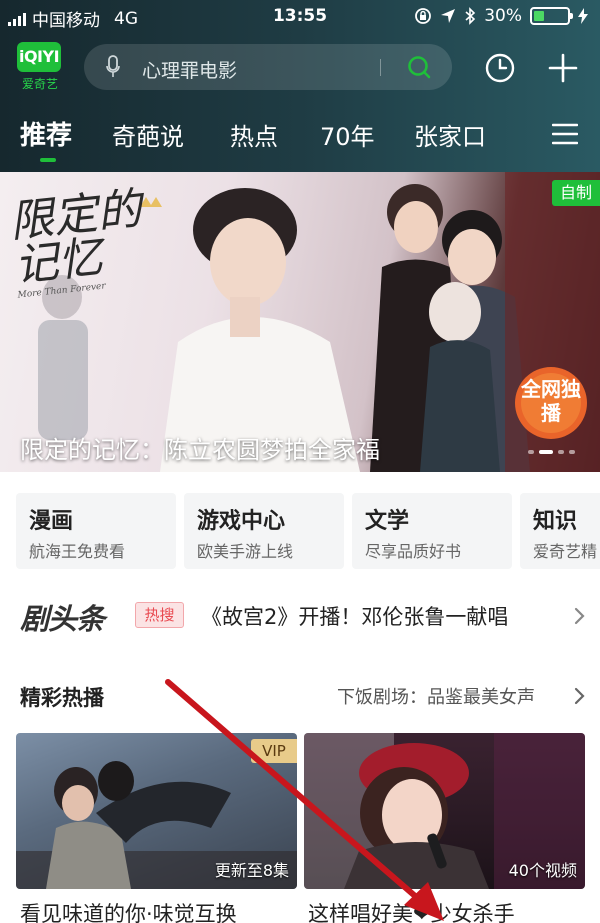  What do you see at coordinates (432, 531) in the screenshot?
I see `channel-literature: 文学 尽享品质好书` at bounding box center [432, 531].